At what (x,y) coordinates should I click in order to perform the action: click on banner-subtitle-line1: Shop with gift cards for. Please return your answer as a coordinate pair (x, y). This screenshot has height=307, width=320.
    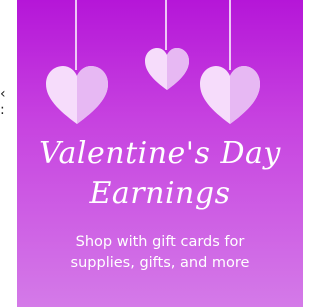
    Looking at the image, I should click on (160, 242).